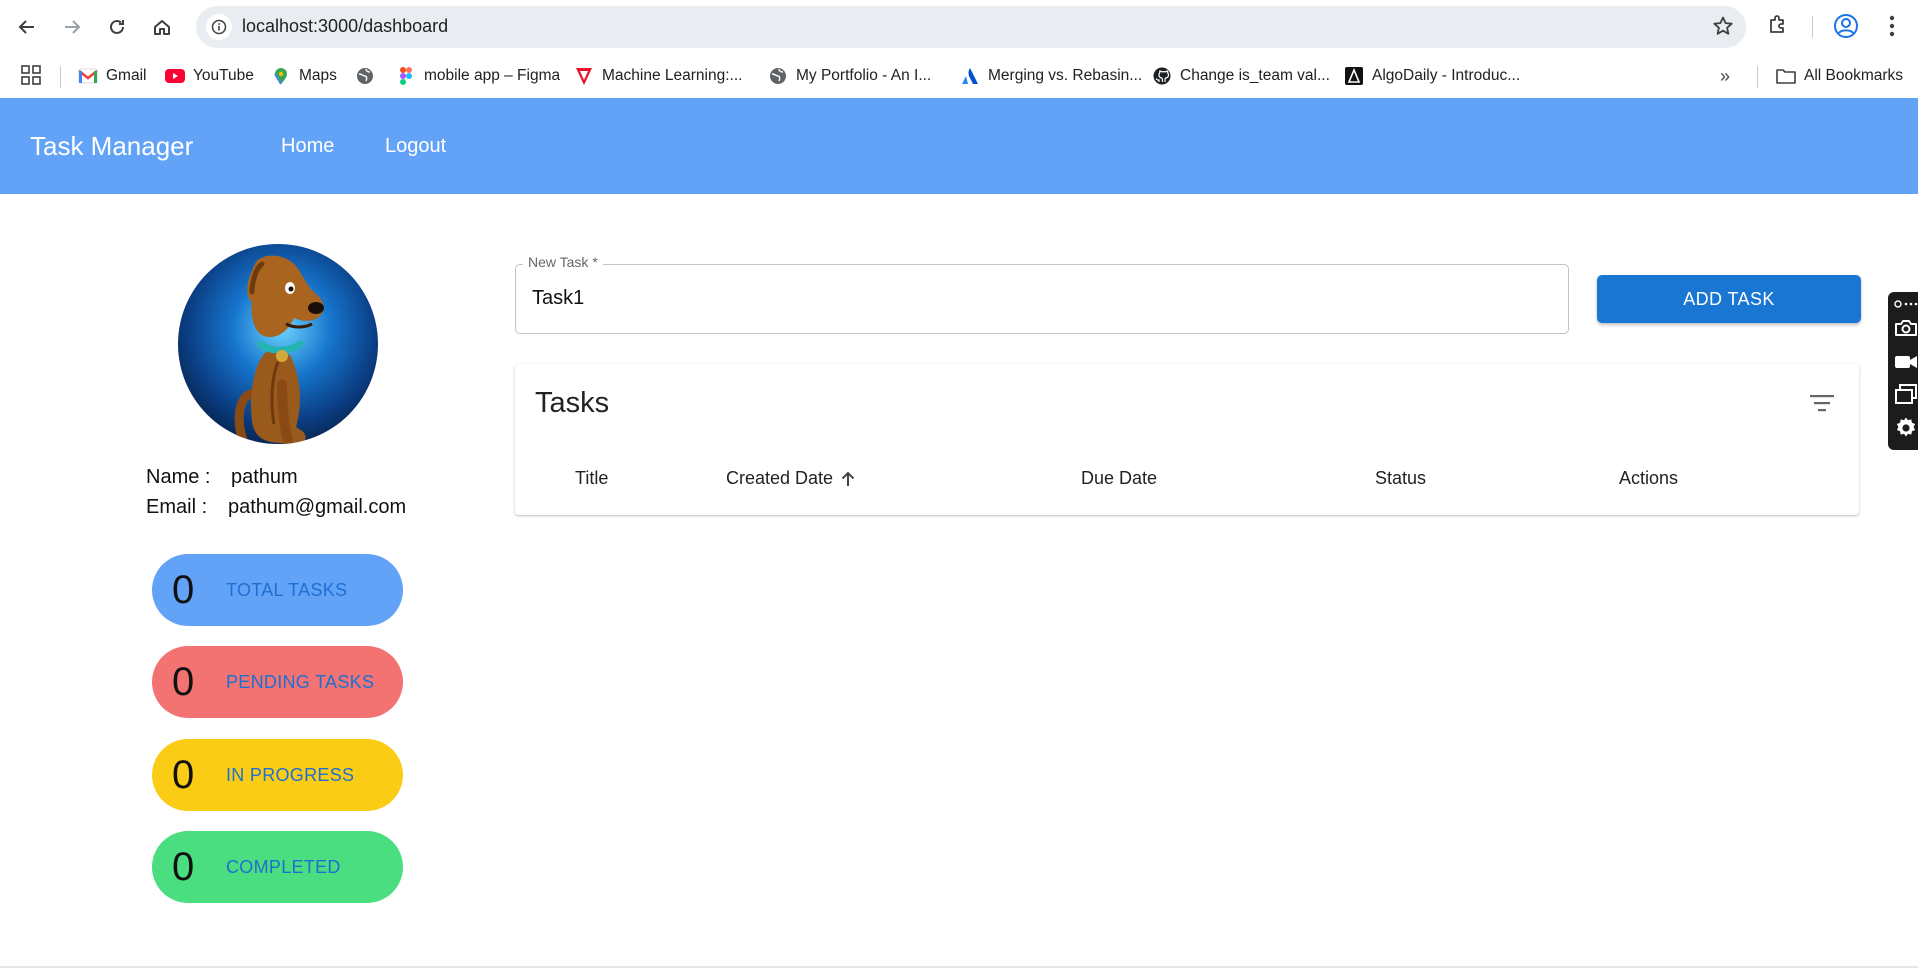 The image size is (1918, 971). I want to click on column-header-created-date: Created Date, so click(791, 478).